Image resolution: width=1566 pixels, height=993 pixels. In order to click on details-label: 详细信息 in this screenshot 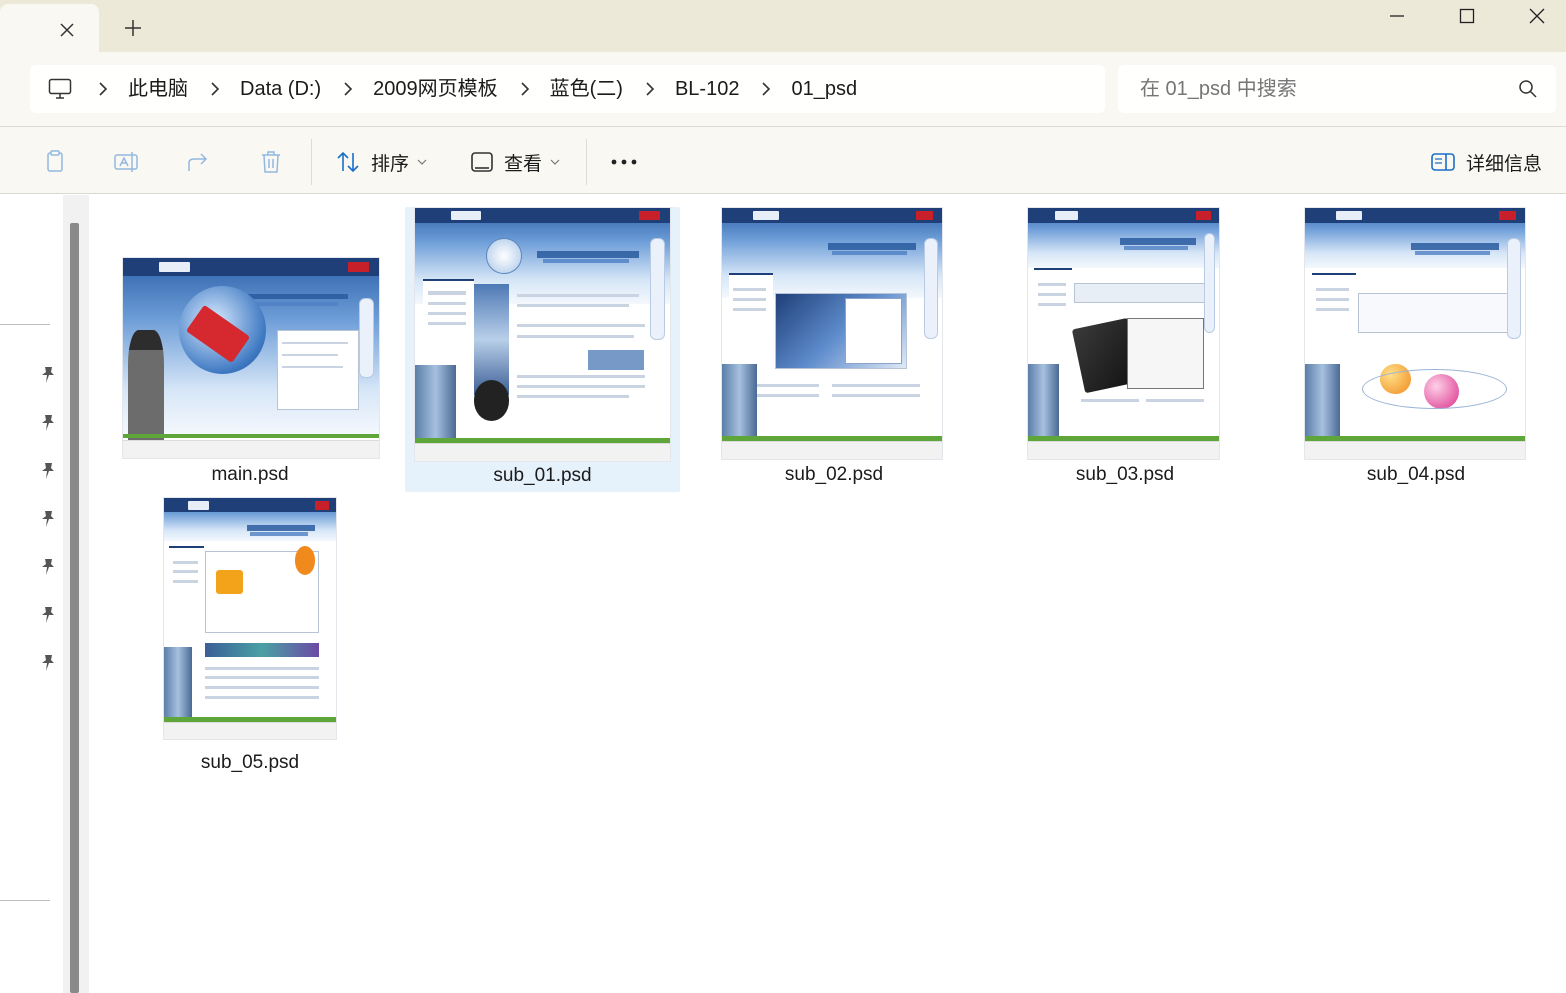, I will do `click(1504, 164)`.